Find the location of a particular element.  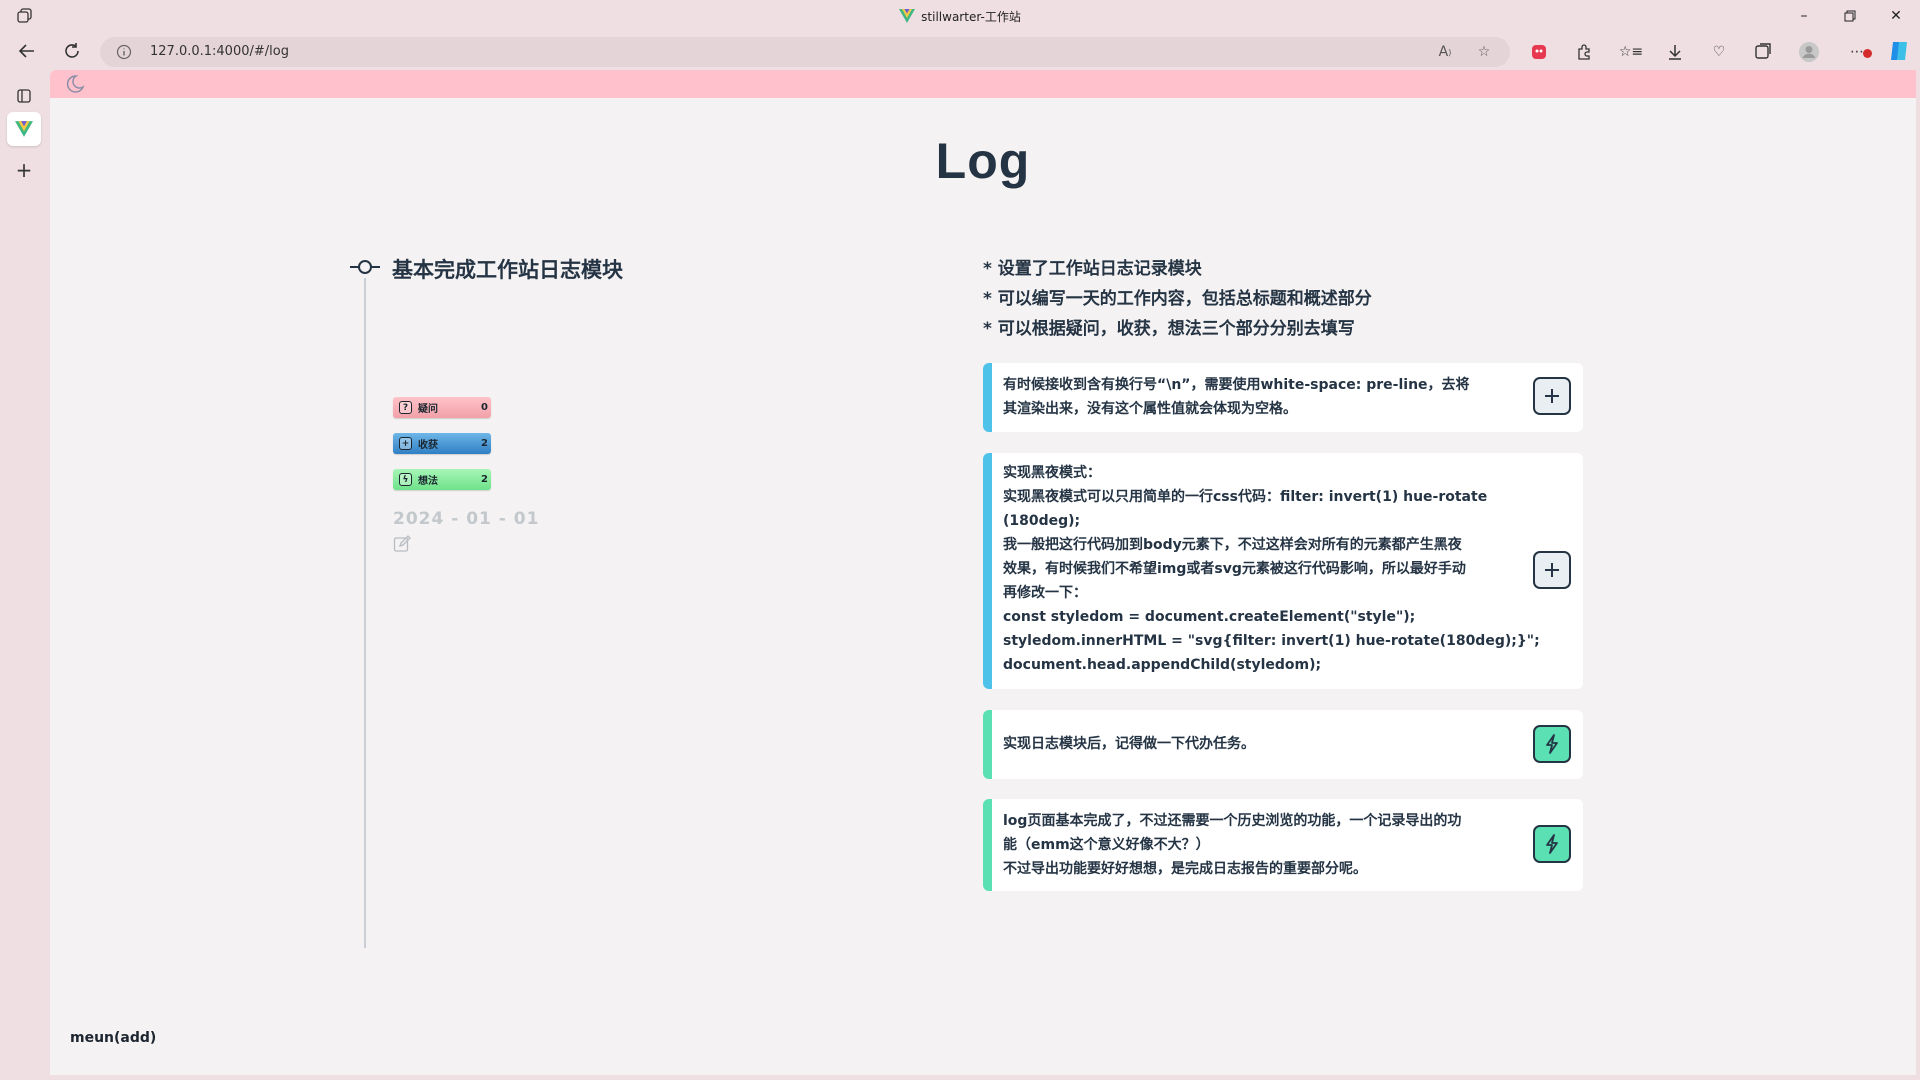

card-line: 能（emm这个意义好像不大？） is located at coordinates (1106, 845).